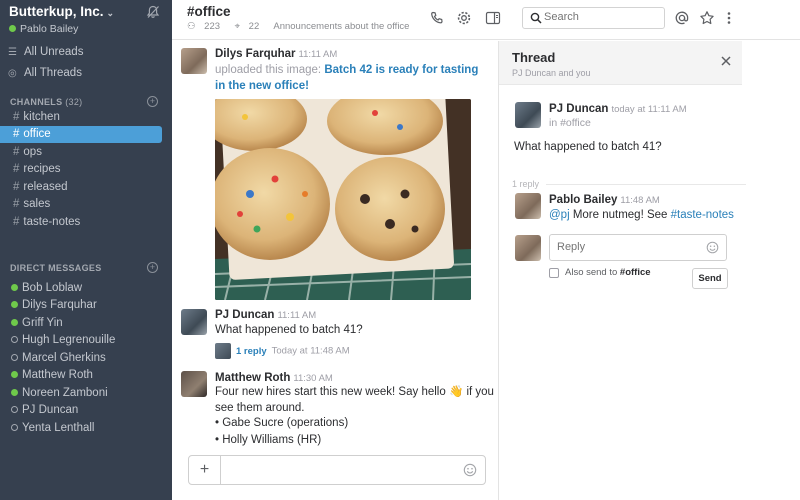 The width and height of the screenshot is (800, 500). I want to click on sidebar-item-dm: Griff Yin, so click(85, 323).